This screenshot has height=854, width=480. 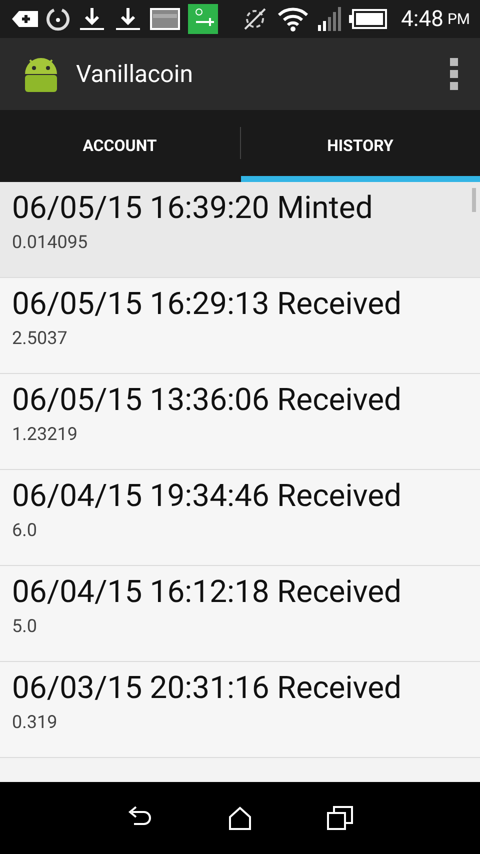 I want to click on transaction-amount: 0.319, so click(x=35, y=722).